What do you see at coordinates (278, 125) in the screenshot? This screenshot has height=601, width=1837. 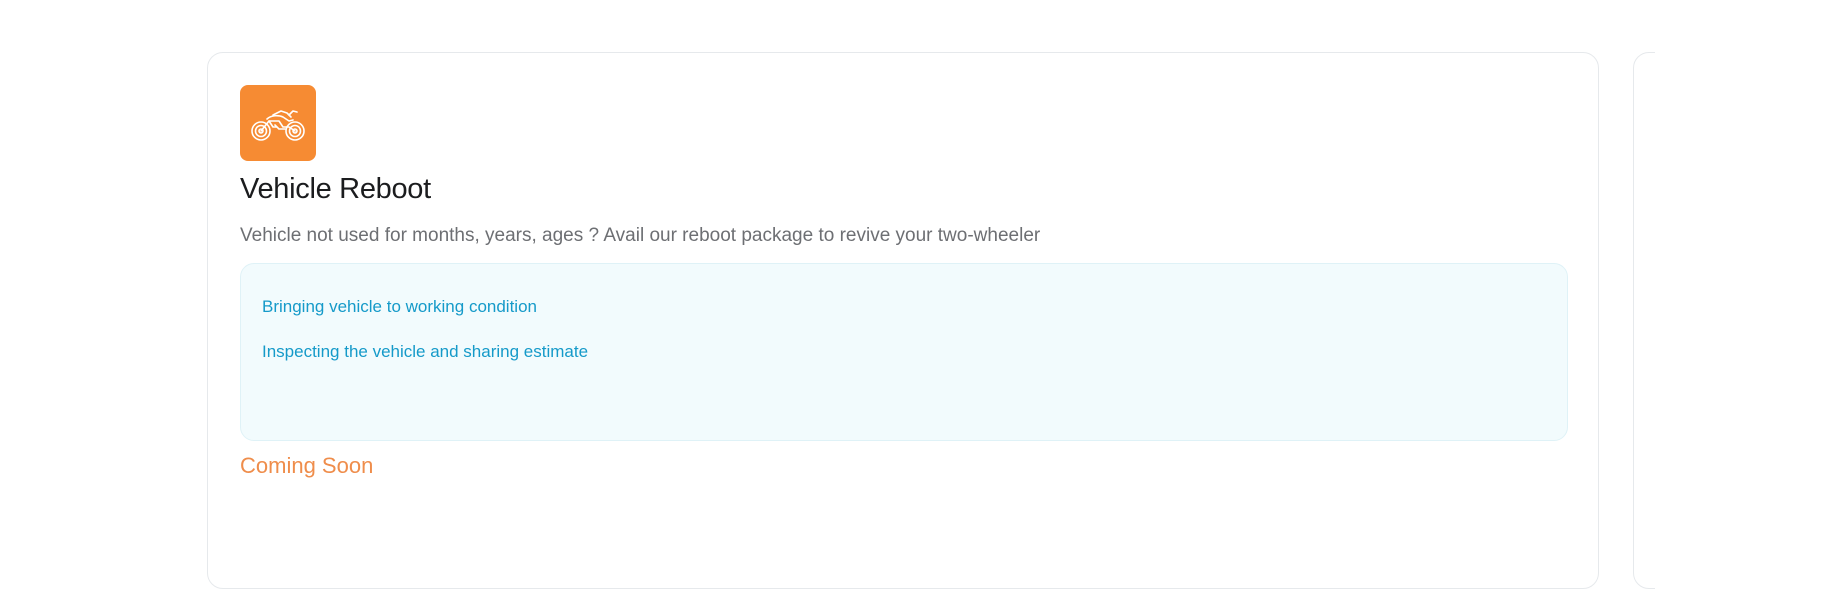 I see `motorcycle-icon` at bounding box center [278, 125].